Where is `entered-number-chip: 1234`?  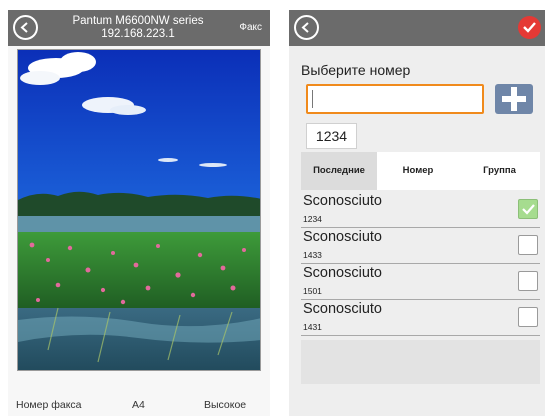 entered-number-chip: 1234 is located at coordinates (331, 136).